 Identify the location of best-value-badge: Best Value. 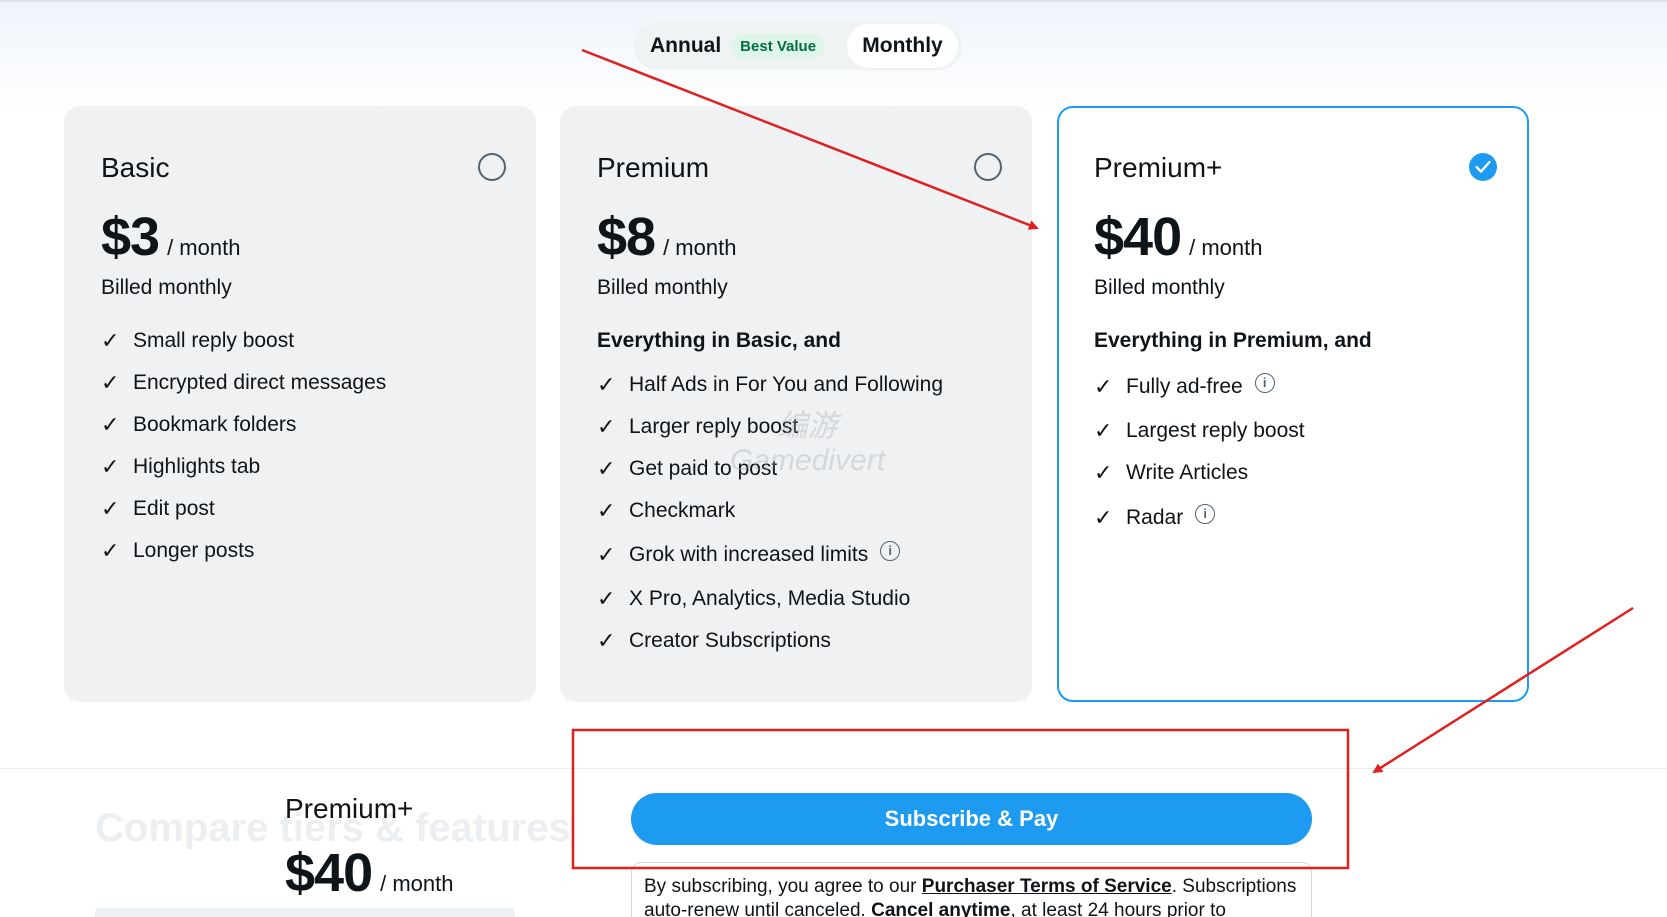
(778, 46).